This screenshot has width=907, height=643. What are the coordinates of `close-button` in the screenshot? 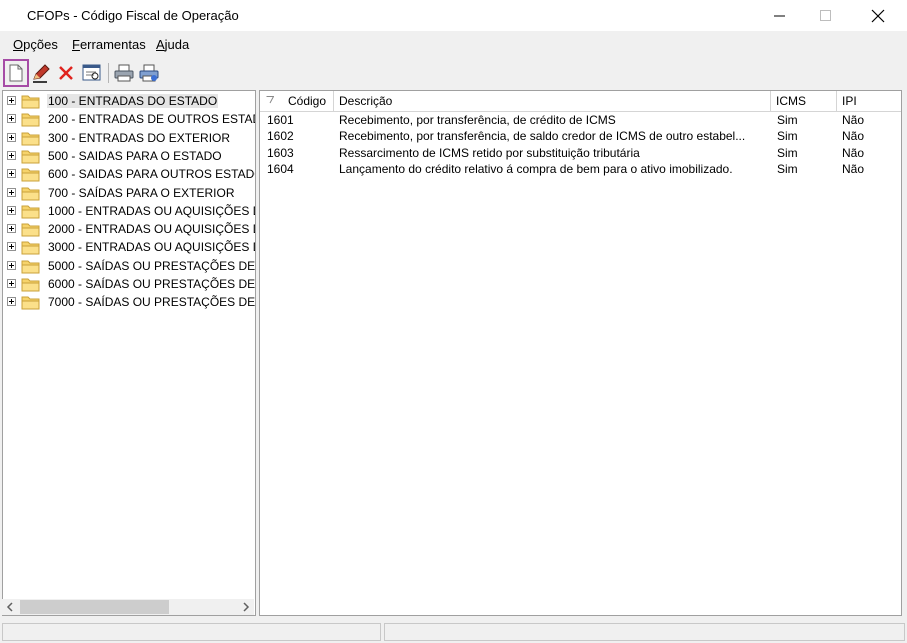 It's located at (878, 15).